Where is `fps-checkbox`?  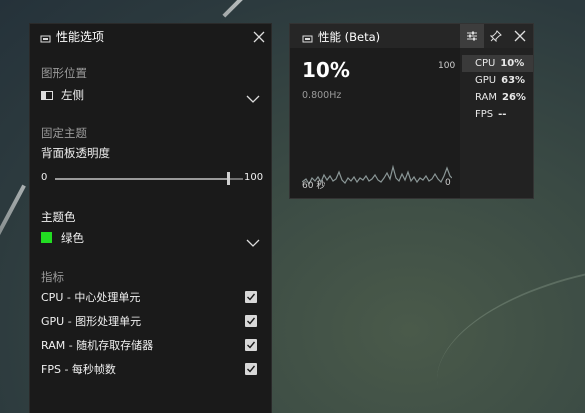 fps-checkbox is located at coordinates (251, 369).